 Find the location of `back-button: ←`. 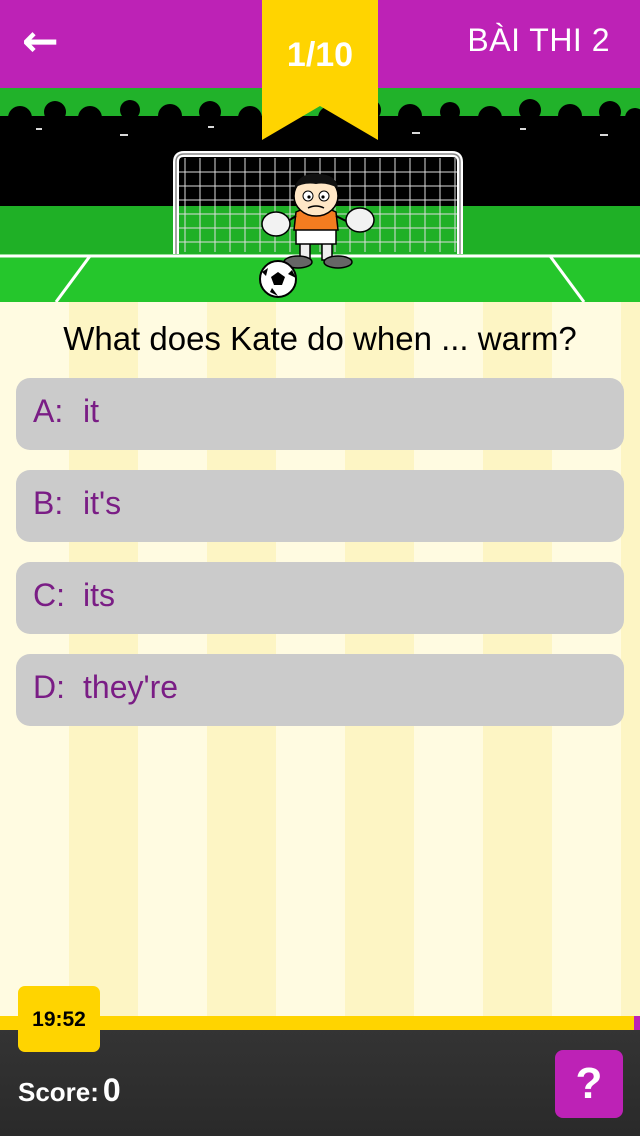

back-button: ← is located at coordinates (50, 42).